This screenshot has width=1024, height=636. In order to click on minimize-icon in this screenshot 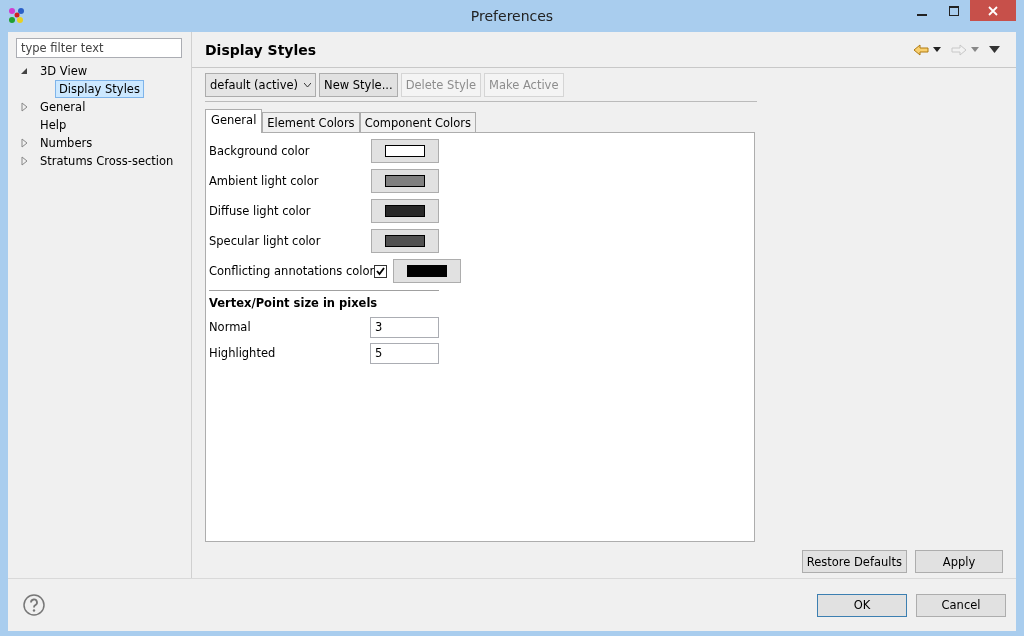, I will do `click(922, 14)`.